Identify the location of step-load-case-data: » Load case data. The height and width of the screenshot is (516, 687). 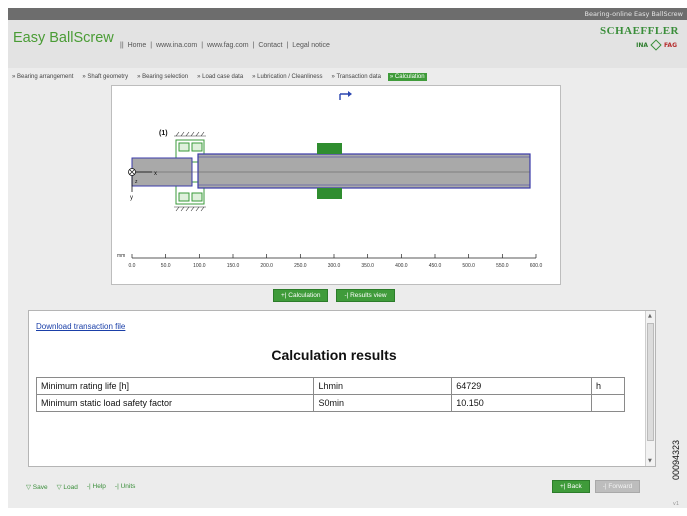
(220, 77).